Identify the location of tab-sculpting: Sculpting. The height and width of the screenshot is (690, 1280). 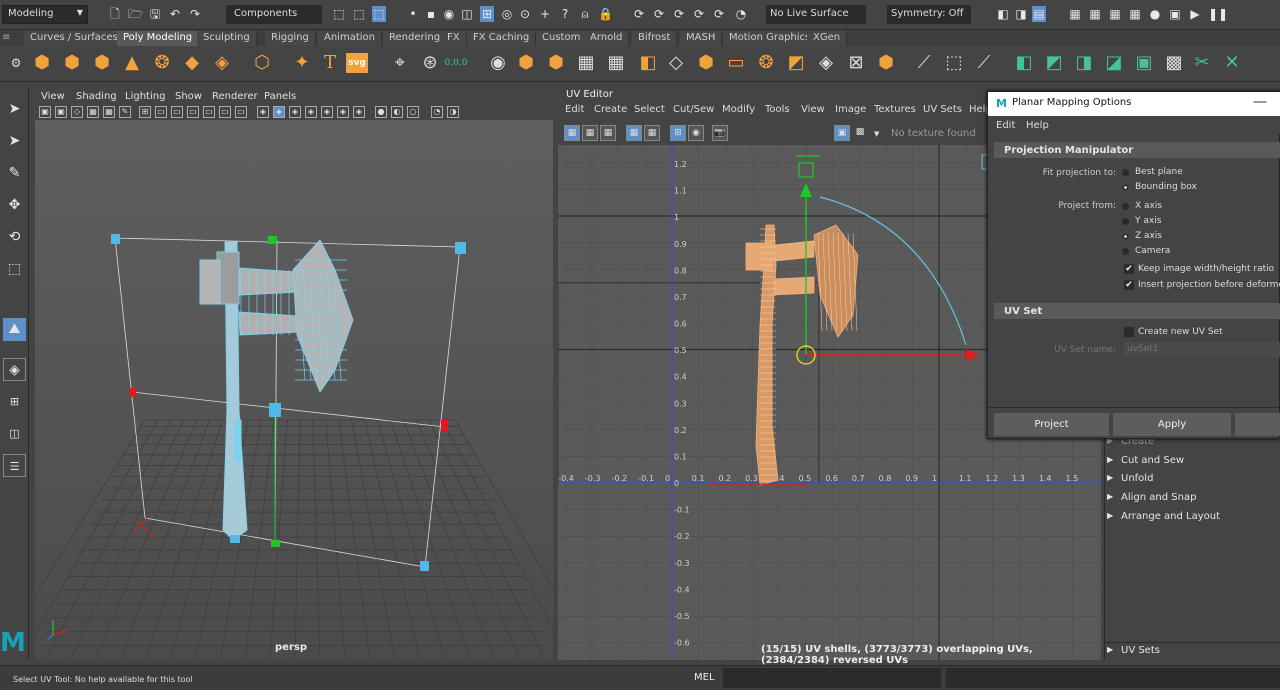
(227, 38).